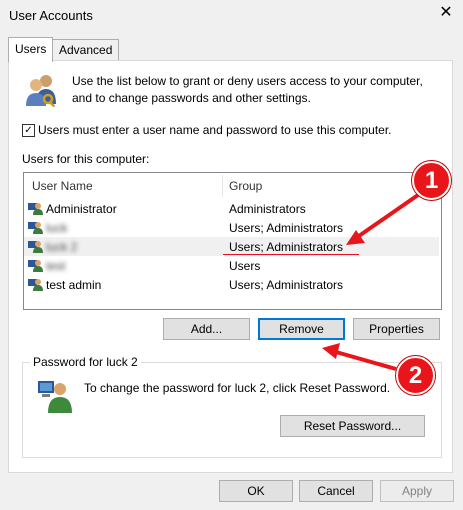 This screenshot has height=510, width=463. What do you see at coordinates (387, 216) in the screenshot?
I see `arrow-1-line` at bounding box center [387, 216].